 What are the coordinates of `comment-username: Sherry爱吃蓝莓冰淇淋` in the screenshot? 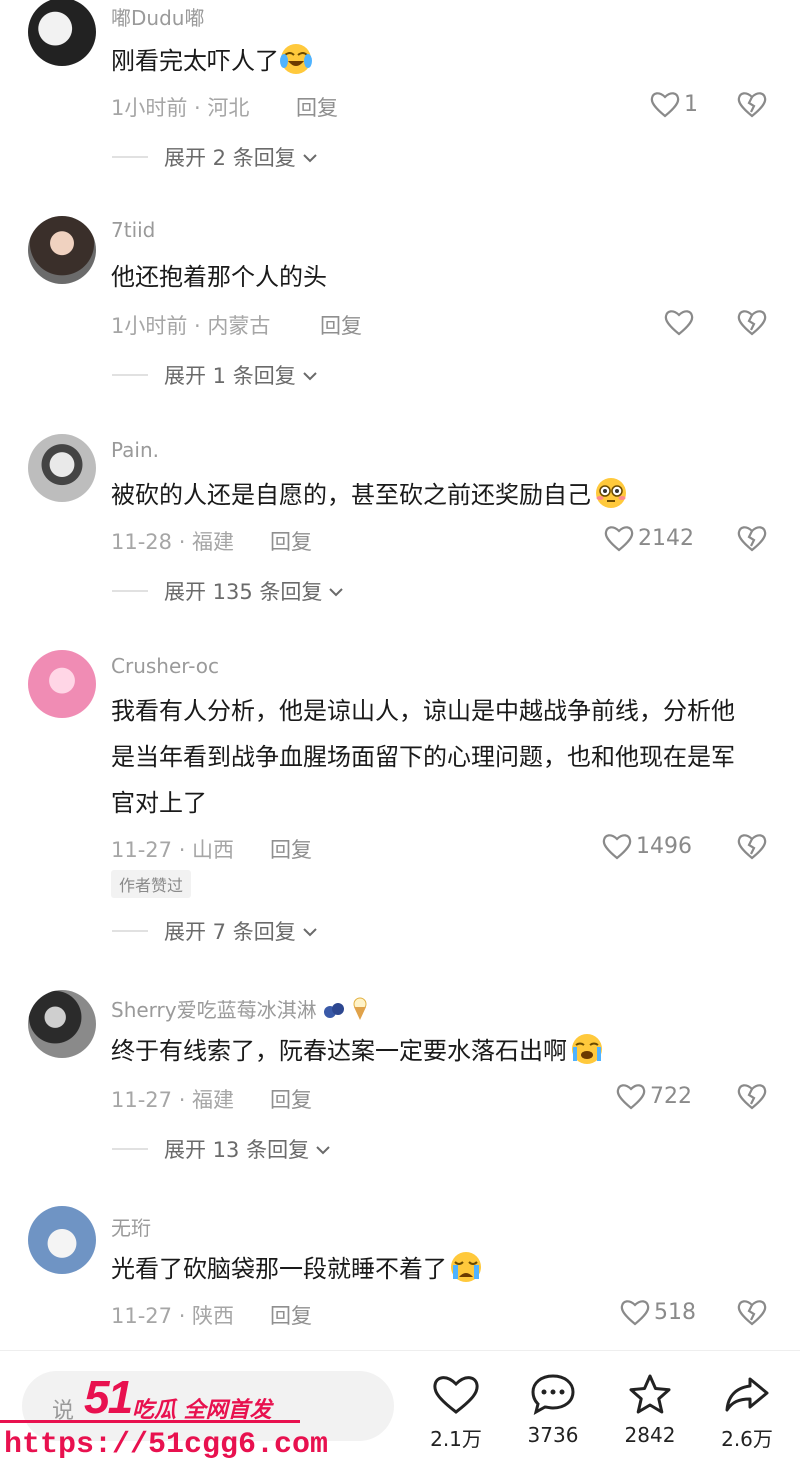 It's located at (240, 1008).